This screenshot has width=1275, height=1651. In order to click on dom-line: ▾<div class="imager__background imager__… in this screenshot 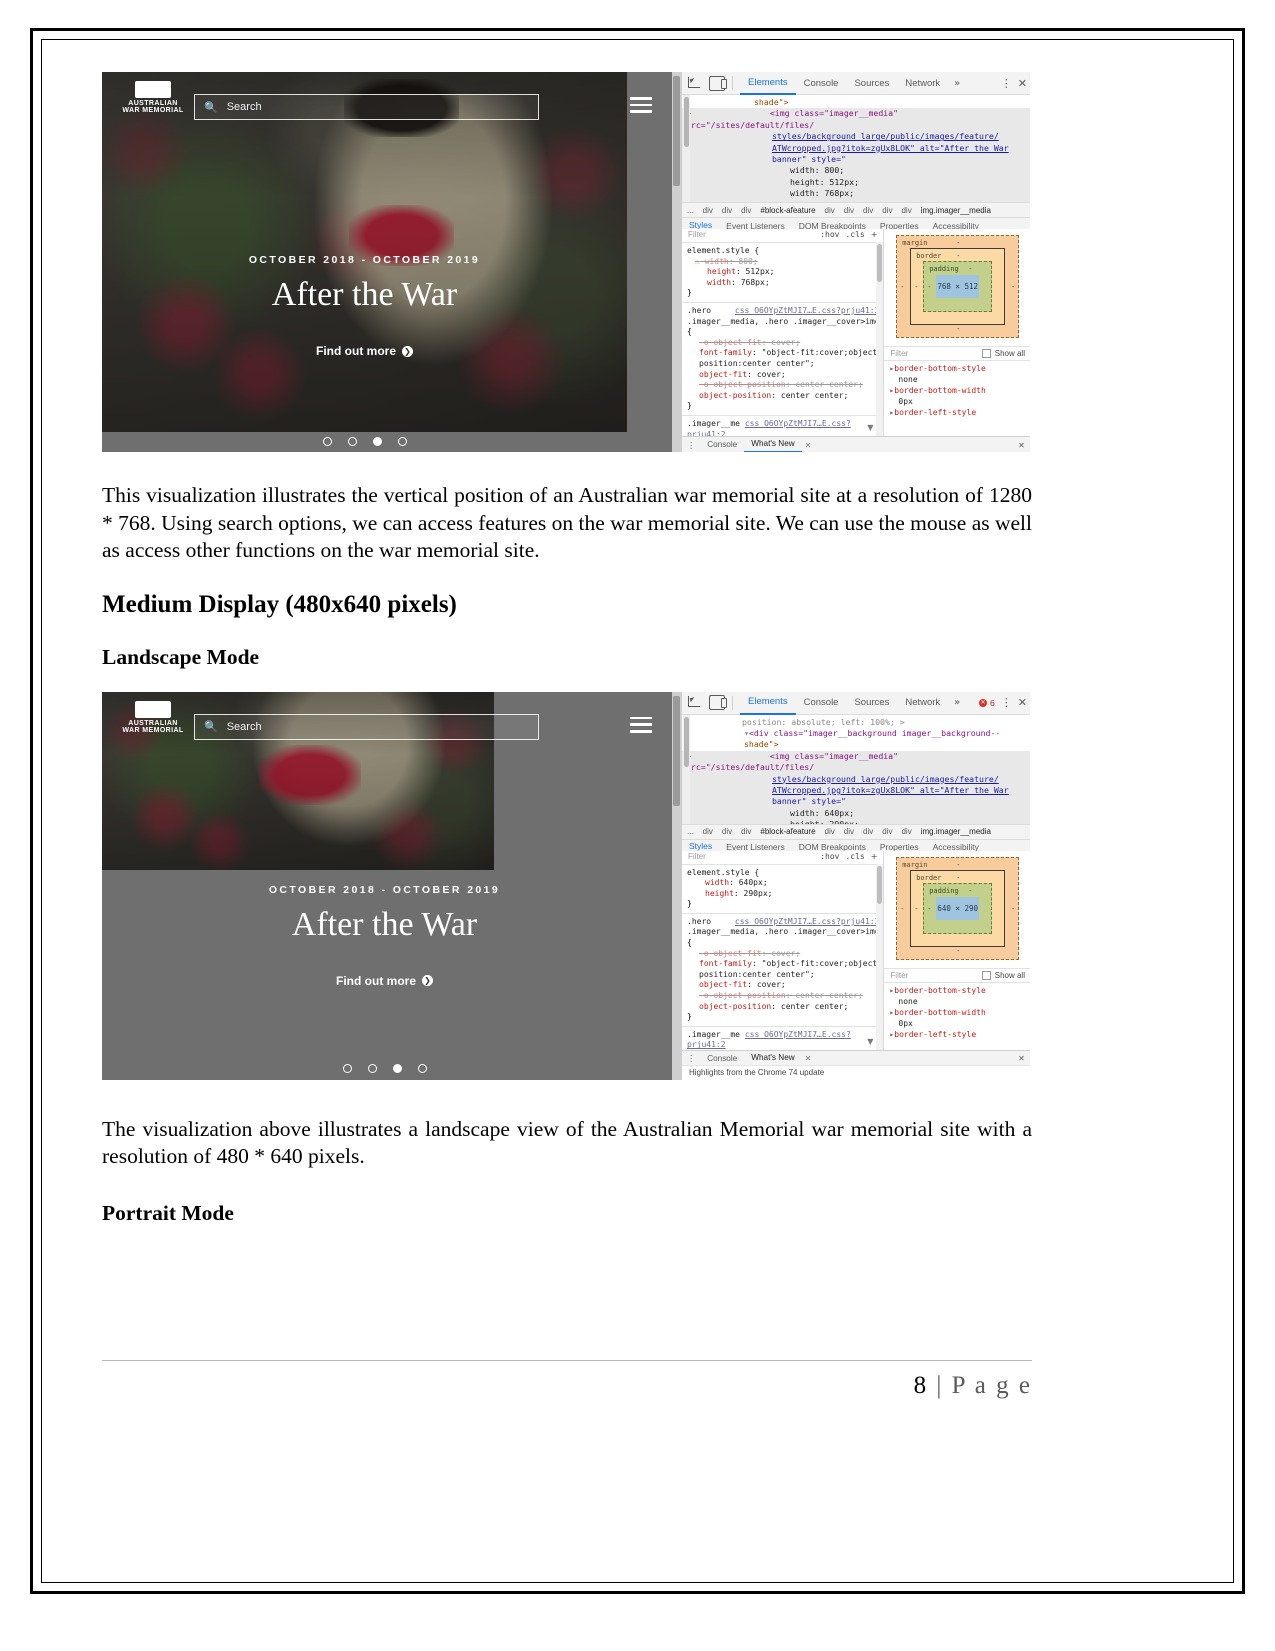, I will do `click(856, 733)`.